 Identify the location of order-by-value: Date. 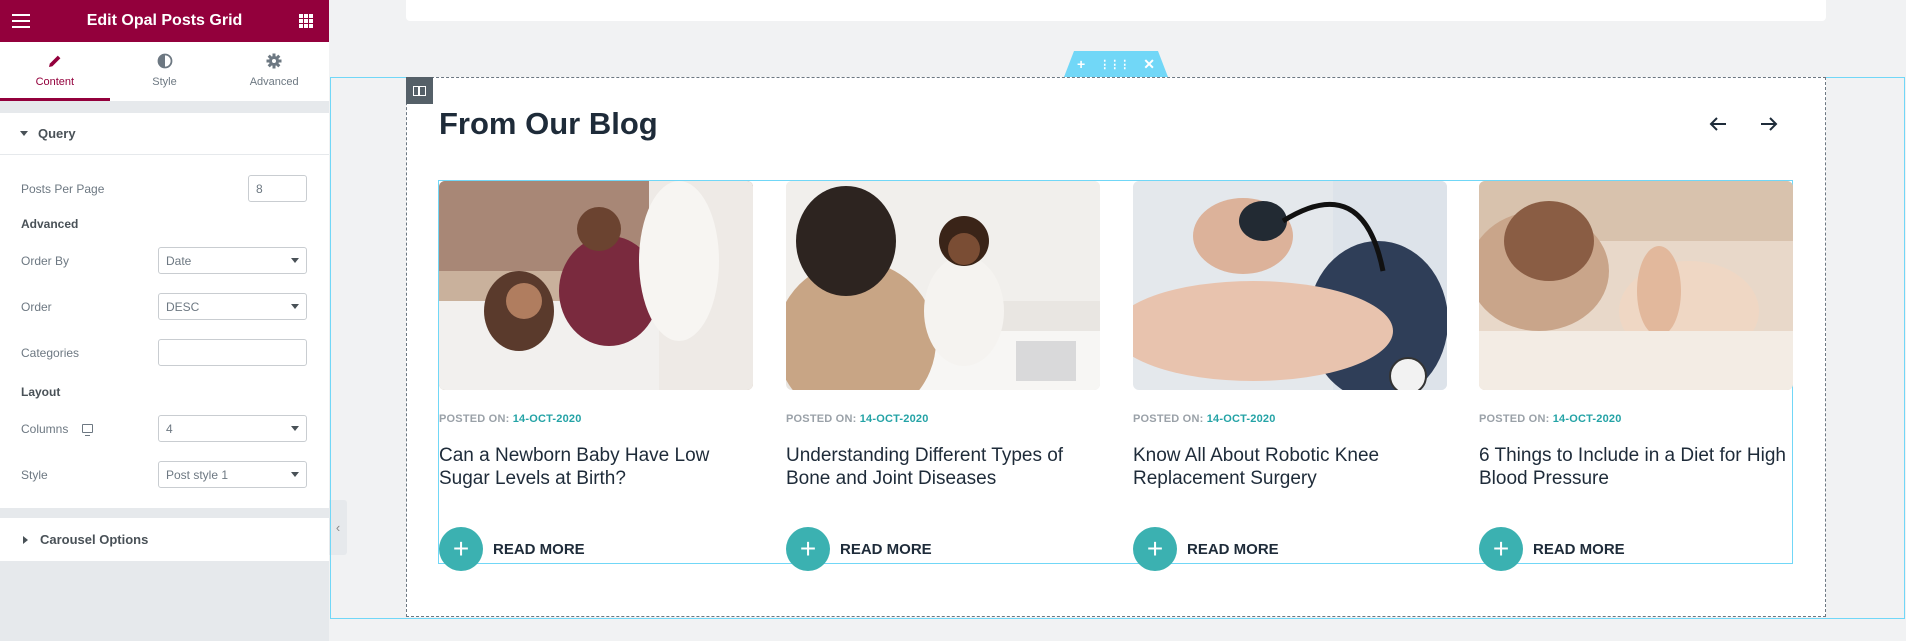
(179, 260).